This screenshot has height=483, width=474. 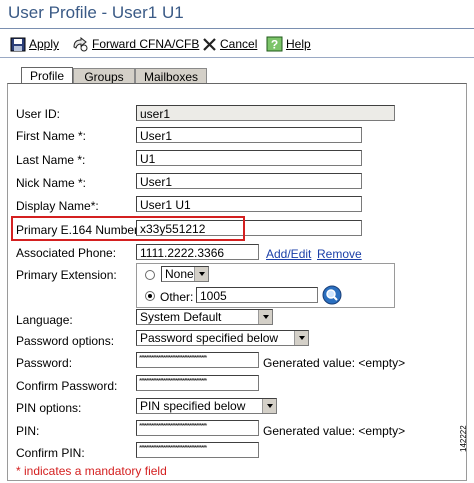 What do you see at coordinates (80, 43) in the screenshot?
I see `forward-icon` at bounding box center [80, 43].